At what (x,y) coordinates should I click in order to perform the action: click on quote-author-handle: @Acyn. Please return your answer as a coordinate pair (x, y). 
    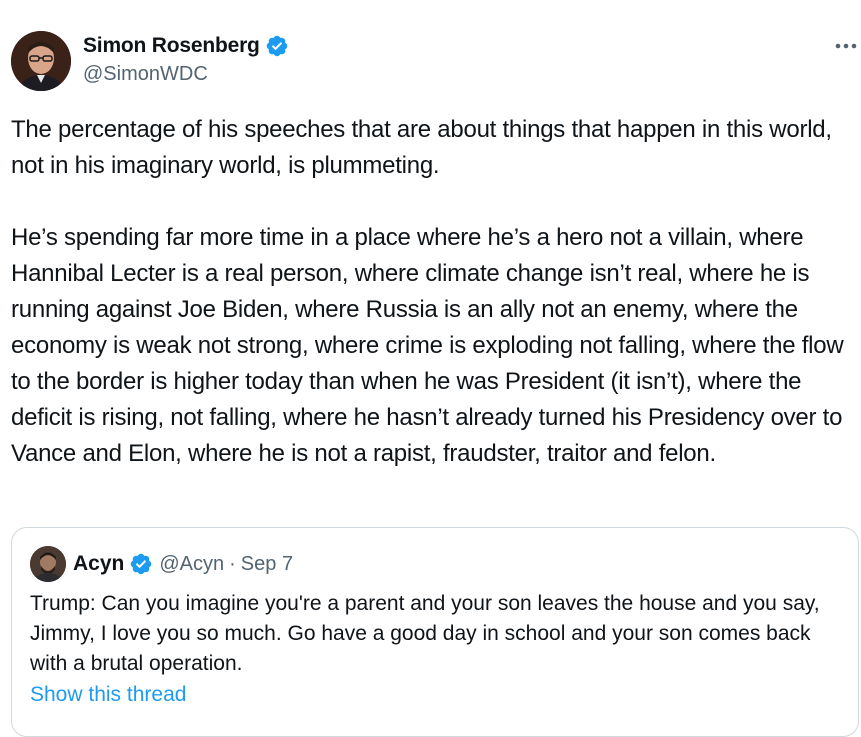
    Looking at the image, I should click on (191, 564).